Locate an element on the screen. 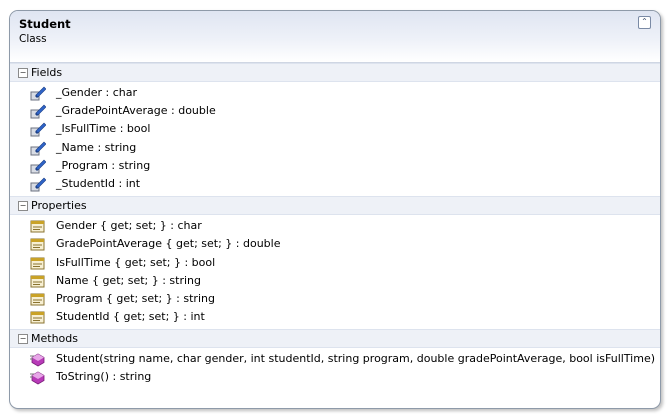 The width and height of the screenshot is (667, 414). section-fields-header: − Fields is located at coordinates (335, 72).